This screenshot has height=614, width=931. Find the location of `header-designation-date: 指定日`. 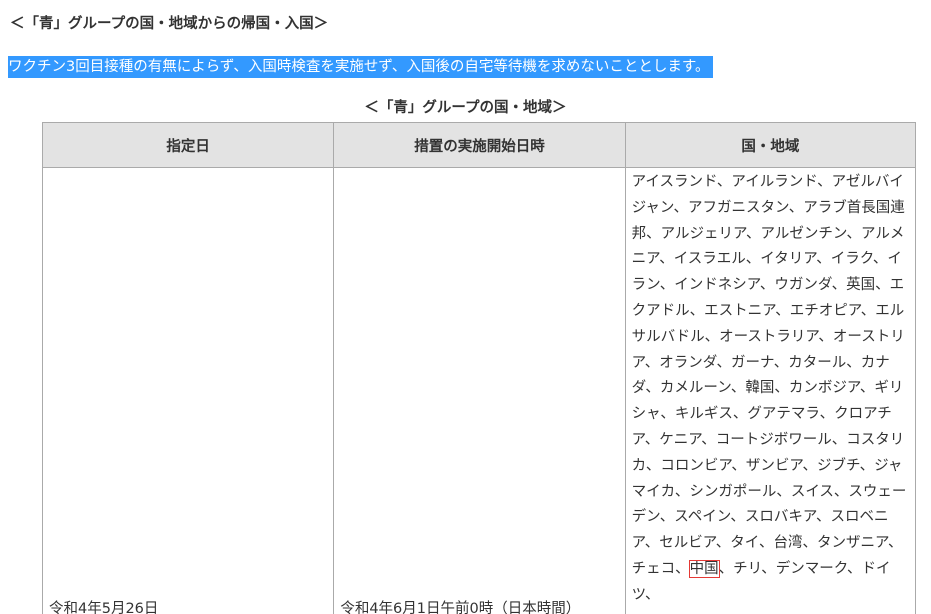

header-designation-date: 指定日 is located at coordinates (188, 145).